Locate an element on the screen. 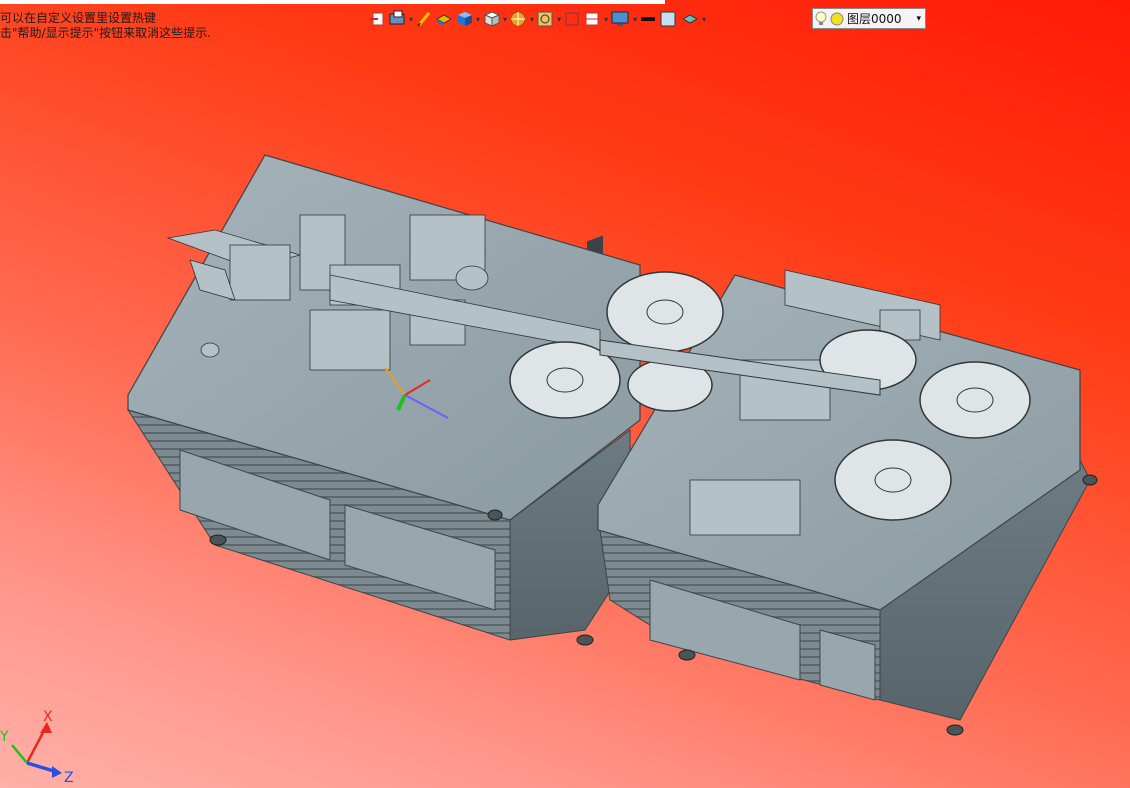  white-cube-icon is located at coordinates (492, 19).